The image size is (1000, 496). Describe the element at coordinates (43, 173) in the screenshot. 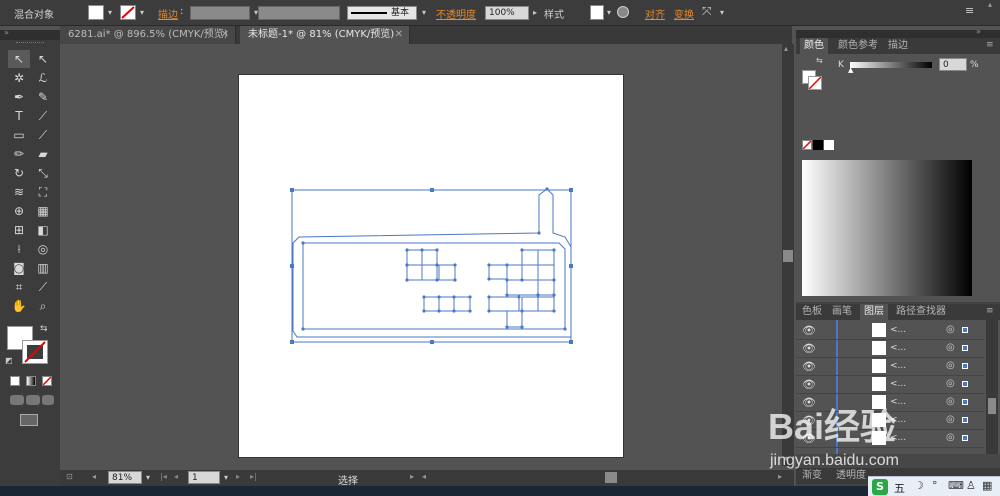

I see `scale-tool-icon: ⤡` at that location.